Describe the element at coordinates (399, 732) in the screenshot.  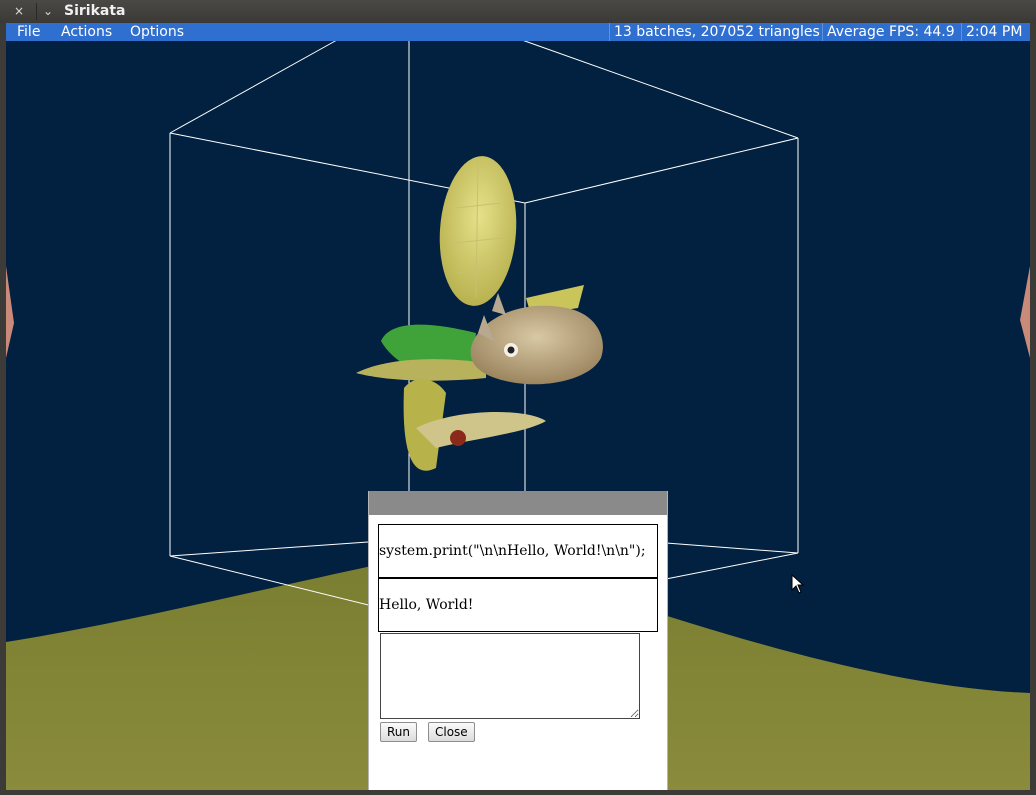
I see `run-button: Run` at that location.